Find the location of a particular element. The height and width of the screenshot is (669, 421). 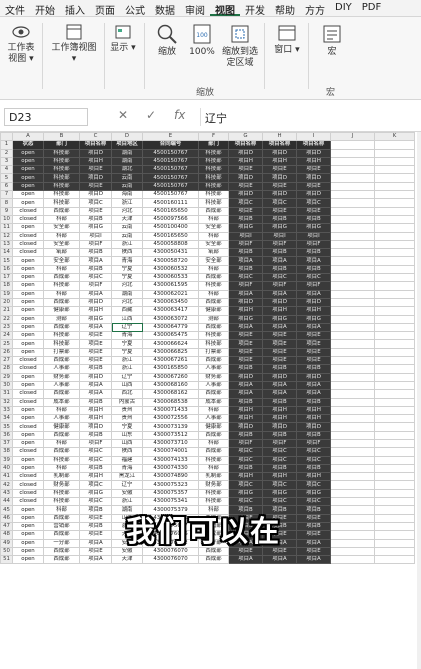

cell: 4300075357 is located at coordinates (170, 493).